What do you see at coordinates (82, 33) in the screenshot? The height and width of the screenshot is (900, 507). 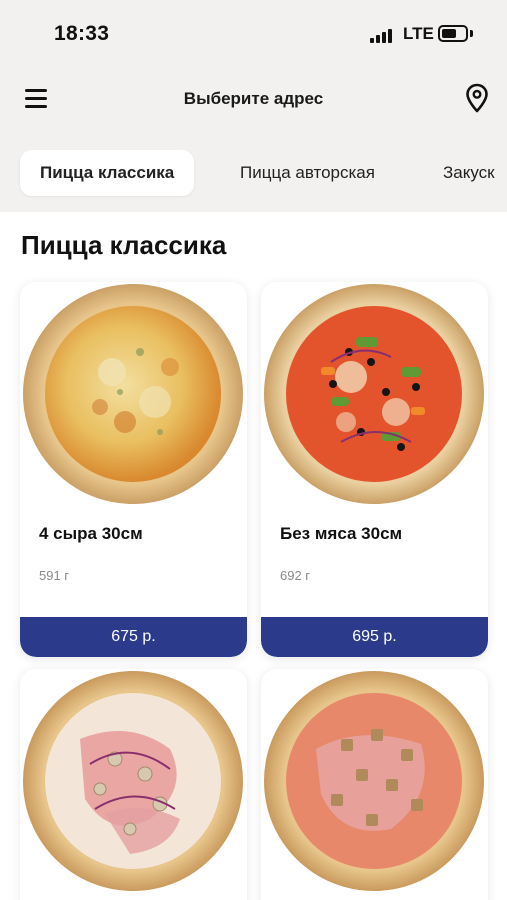 I see `status-time: 18:33` at bounding box center [82, 33].